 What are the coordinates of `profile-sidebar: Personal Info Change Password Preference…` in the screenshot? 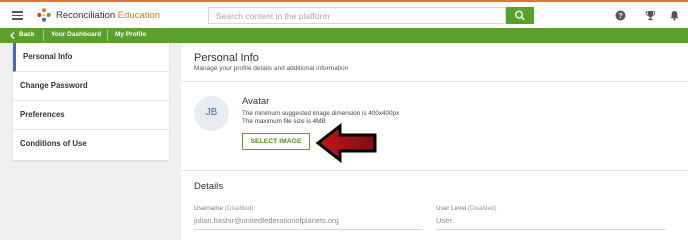 It's located at (91, 101).